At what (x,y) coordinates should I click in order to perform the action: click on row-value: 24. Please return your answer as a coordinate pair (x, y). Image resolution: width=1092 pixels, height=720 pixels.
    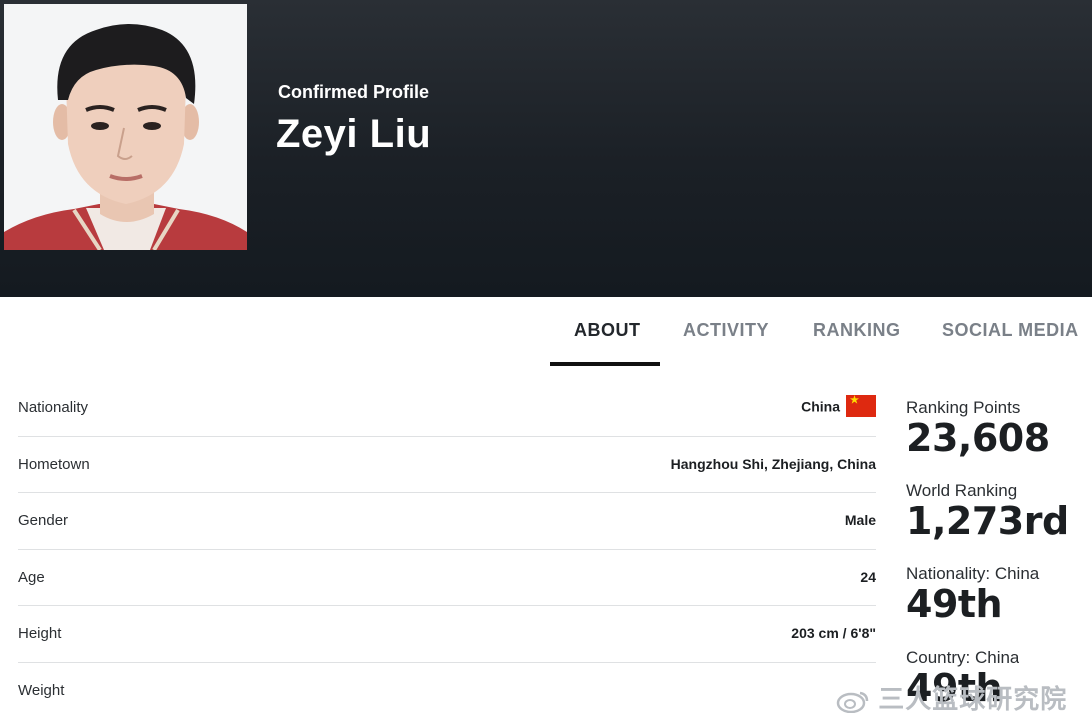
    Looking at the image, I should click on (868, 576).